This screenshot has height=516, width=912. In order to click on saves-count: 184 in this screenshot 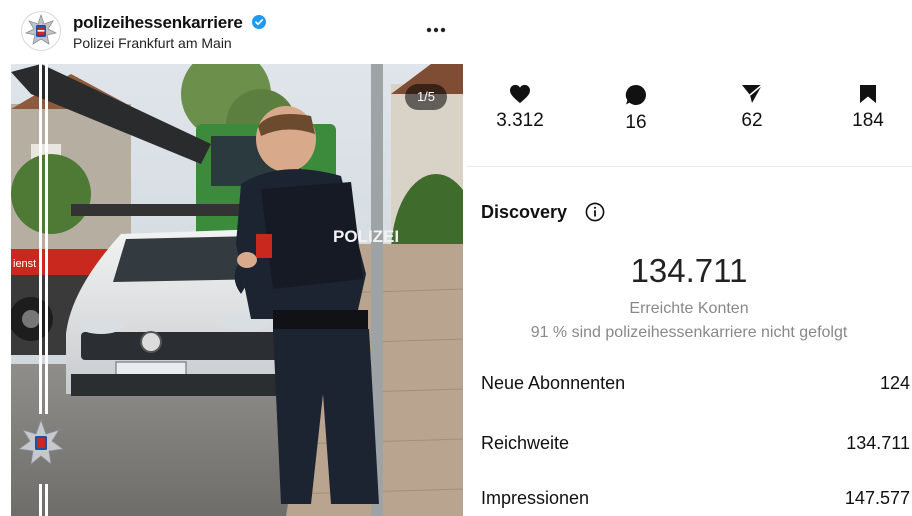, I will do `click(868, 120)`.